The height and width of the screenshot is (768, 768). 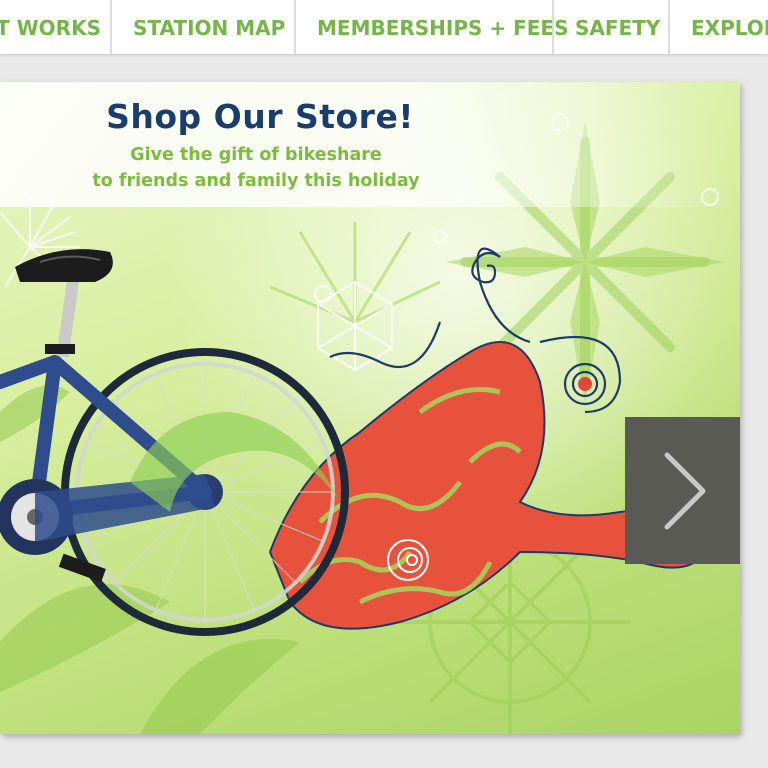 I want to click on swirl-dot, so click(x=585, y=384).